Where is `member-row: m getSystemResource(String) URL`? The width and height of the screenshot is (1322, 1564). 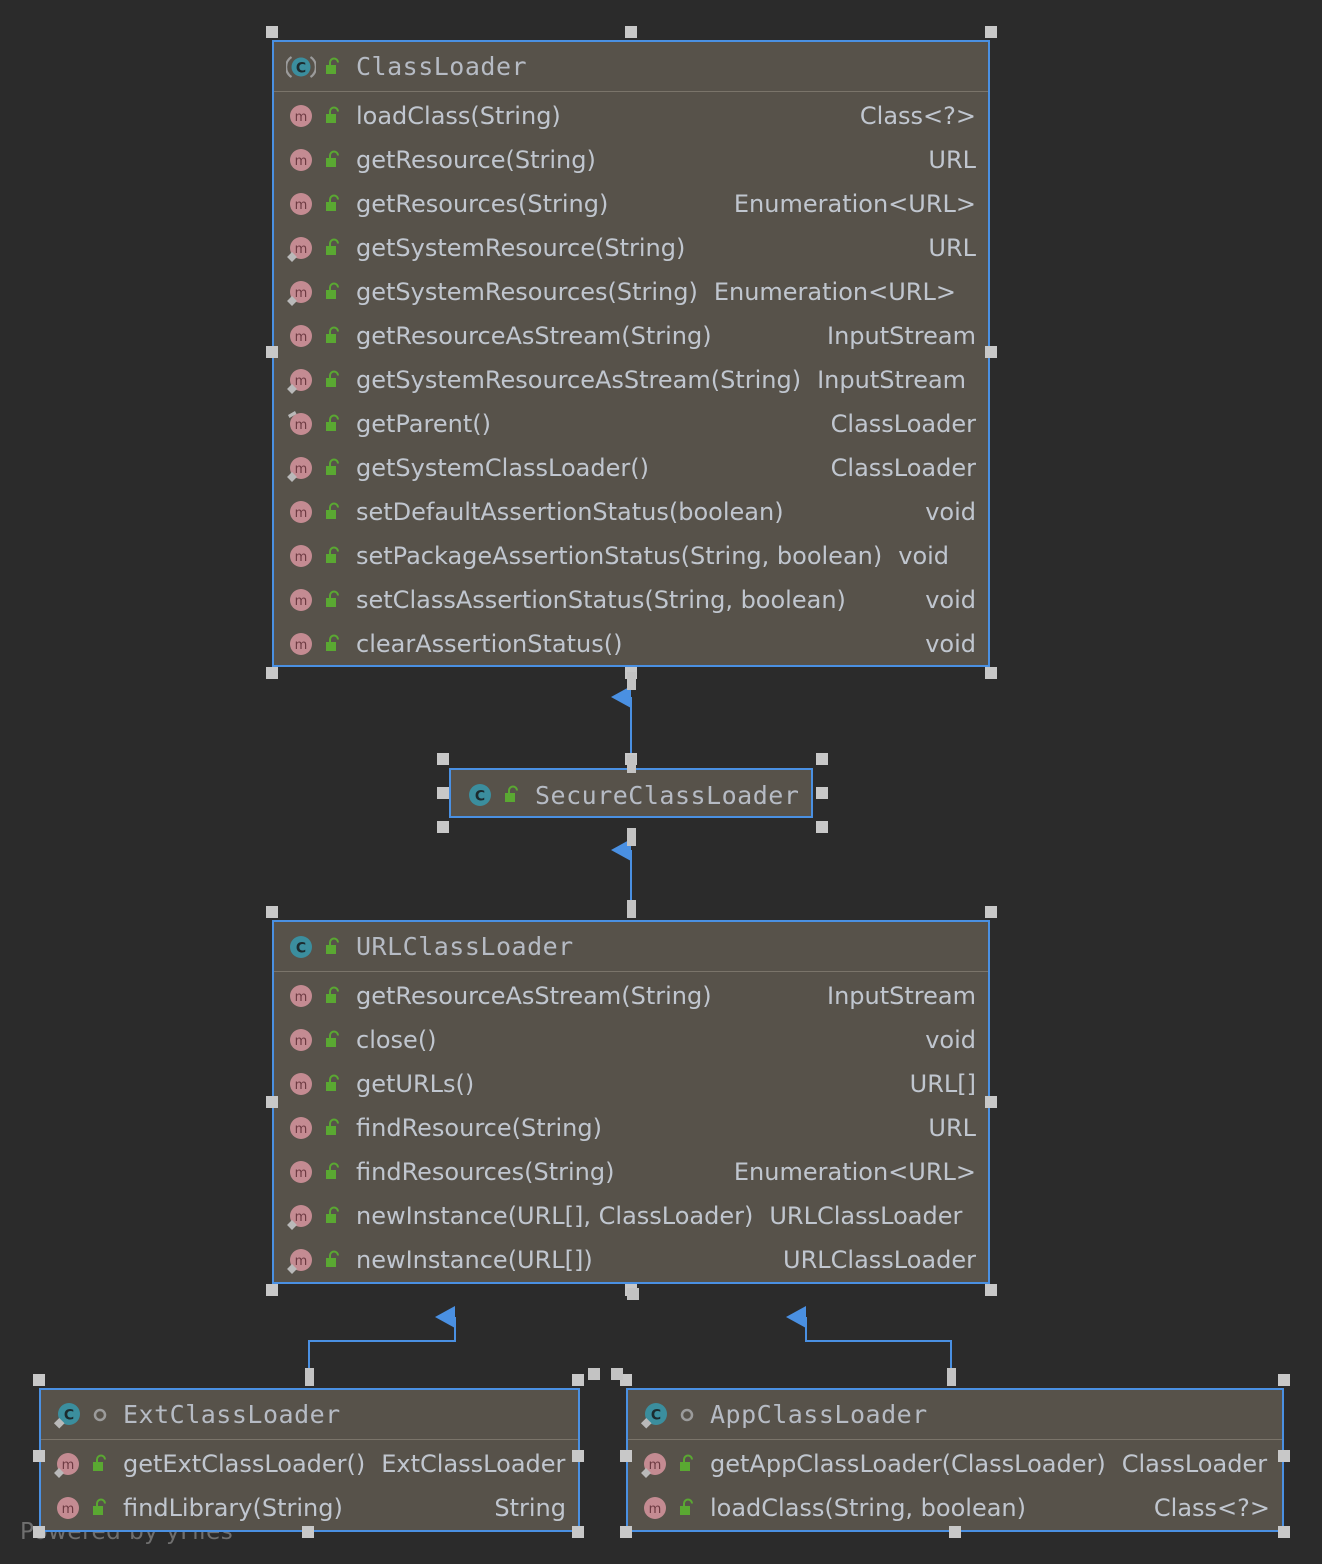 member-row: m getSystemResource(String) URL is located at coordinates (631, 248).